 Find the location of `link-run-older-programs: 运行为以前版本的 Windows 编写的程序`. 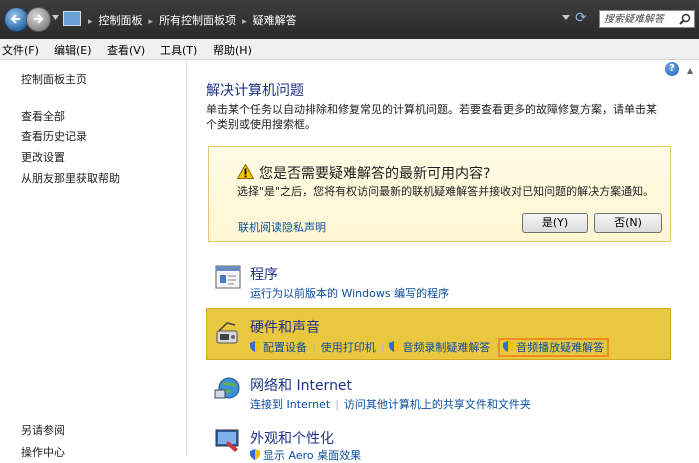

link-run-older-programs: 运行为以前版本的 Windows 编写的程序 is located at coordinates (349, 293).